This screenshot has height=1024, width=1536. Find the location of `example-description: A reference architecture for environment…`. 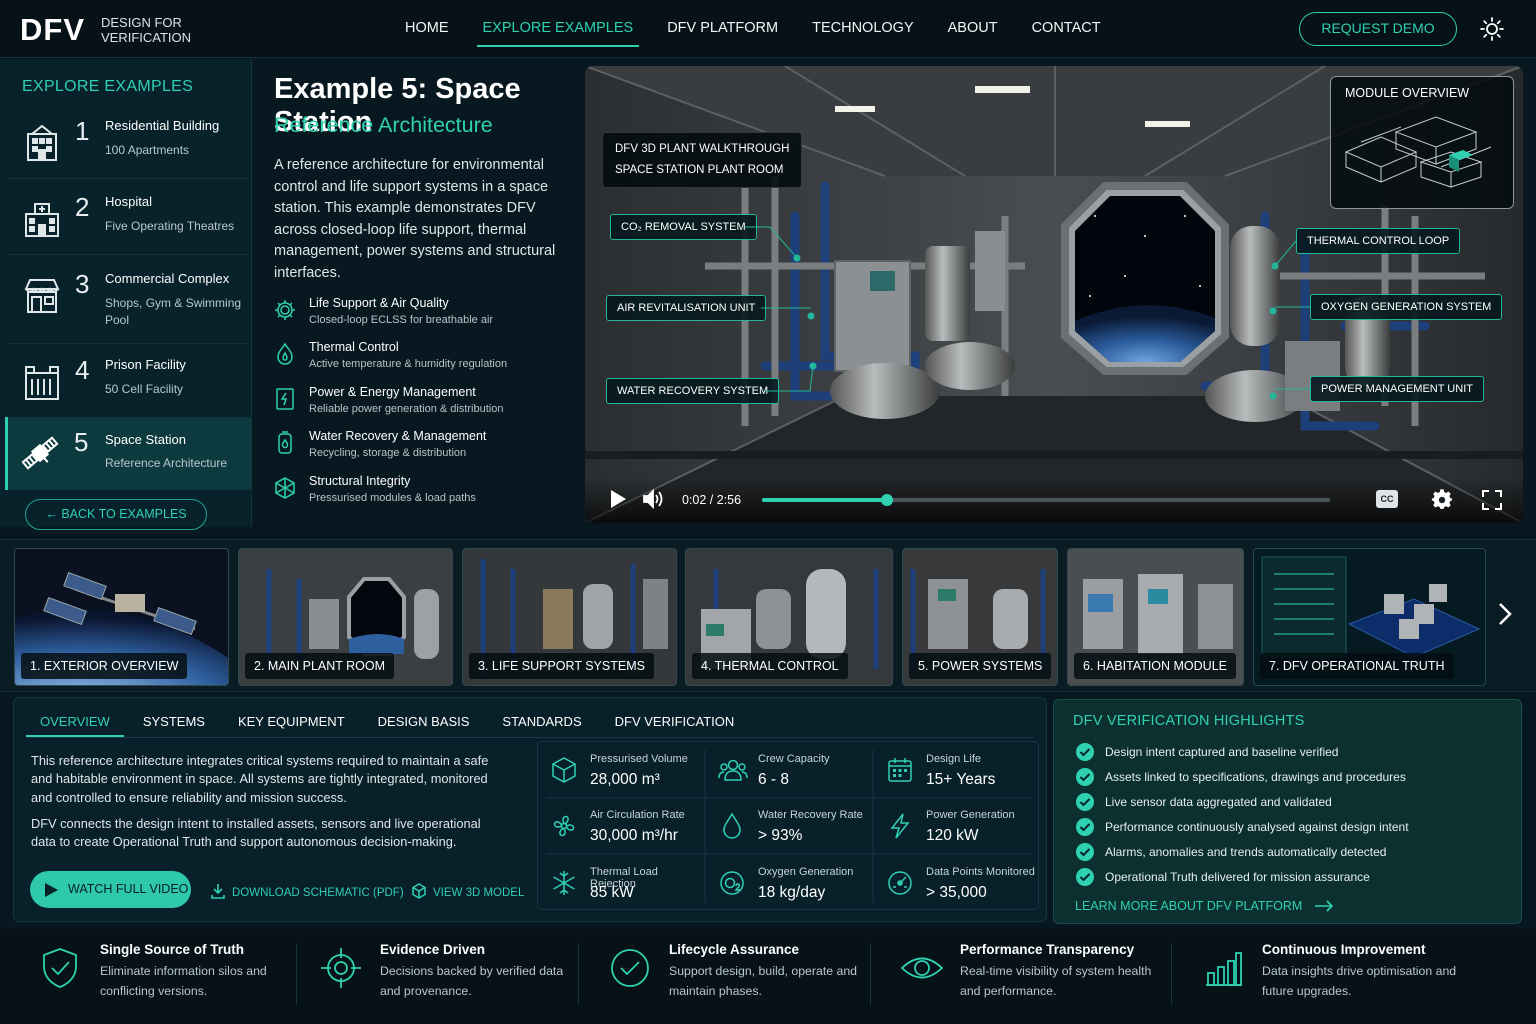

example-description: A reference architecture for environment… is located at coordinates (415, 219).